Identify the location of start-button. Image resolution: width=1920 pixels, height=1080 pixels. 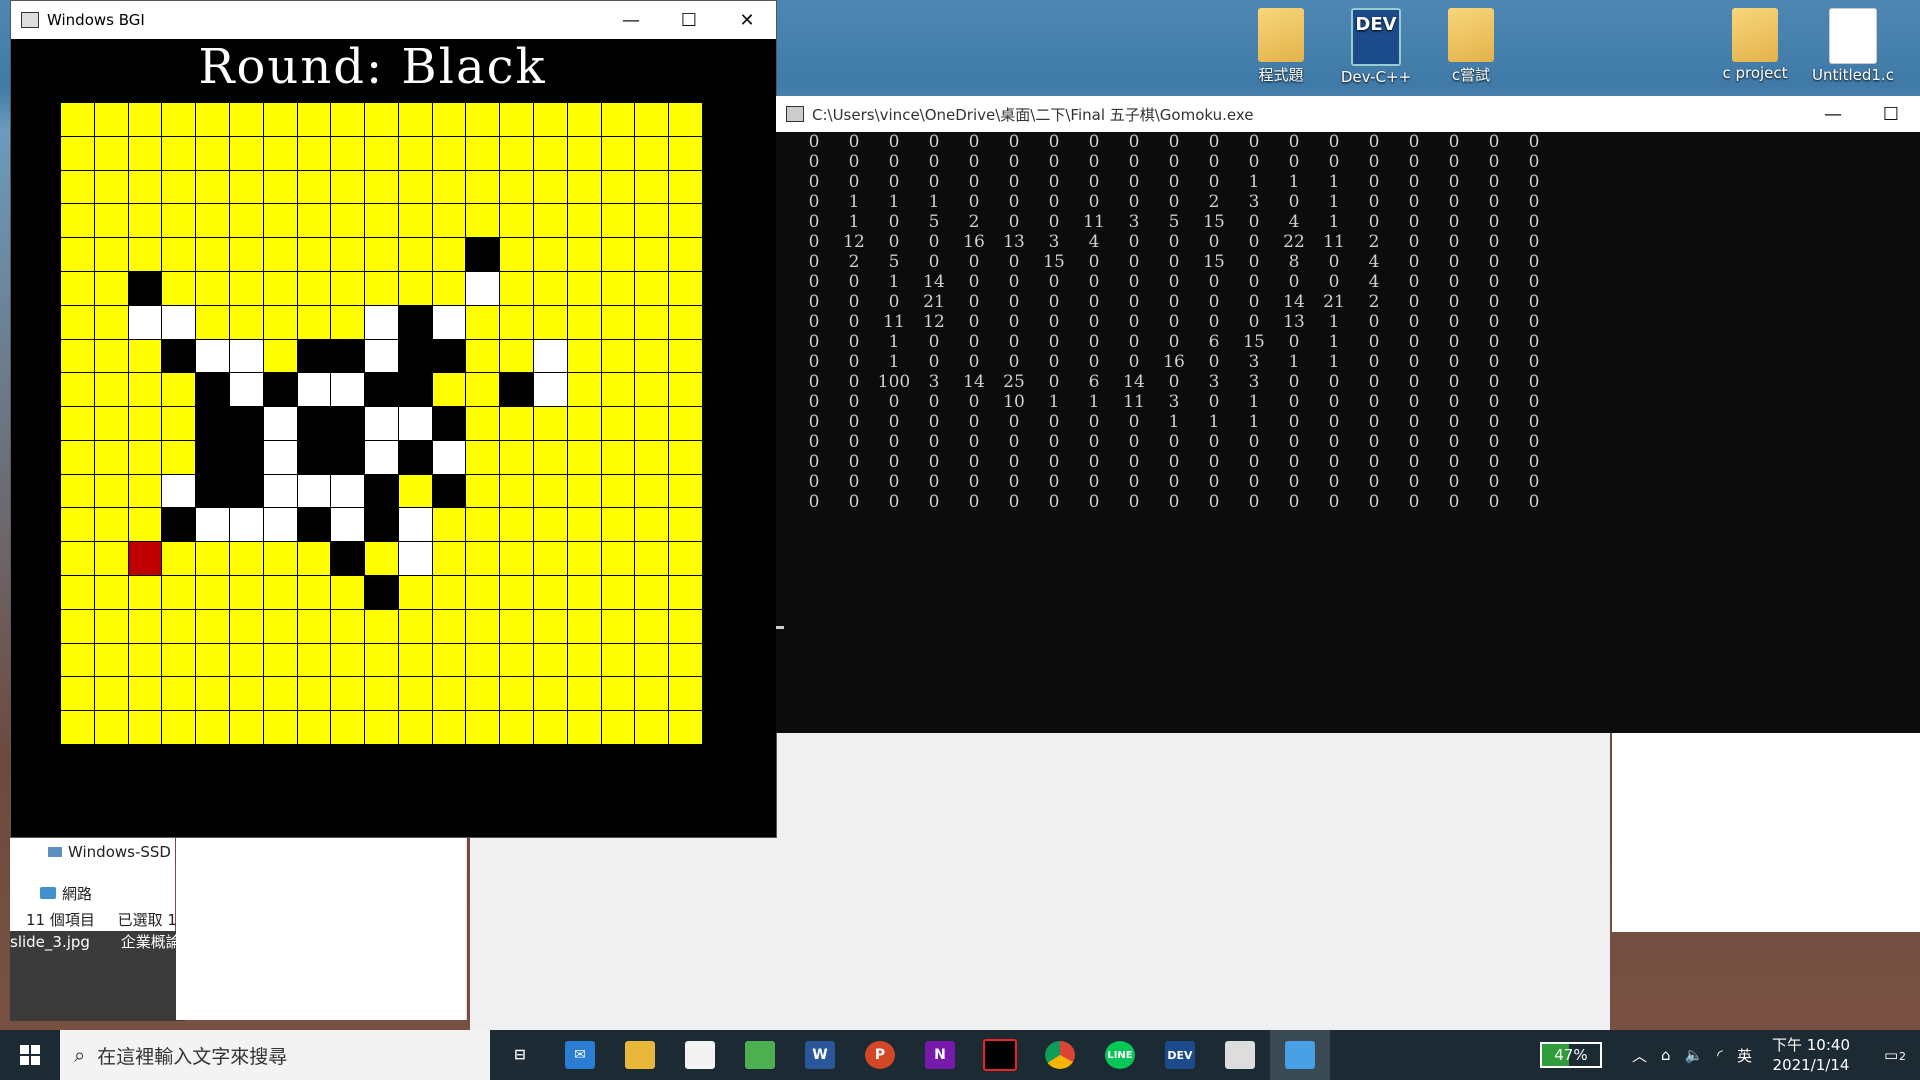
(30, 1055).